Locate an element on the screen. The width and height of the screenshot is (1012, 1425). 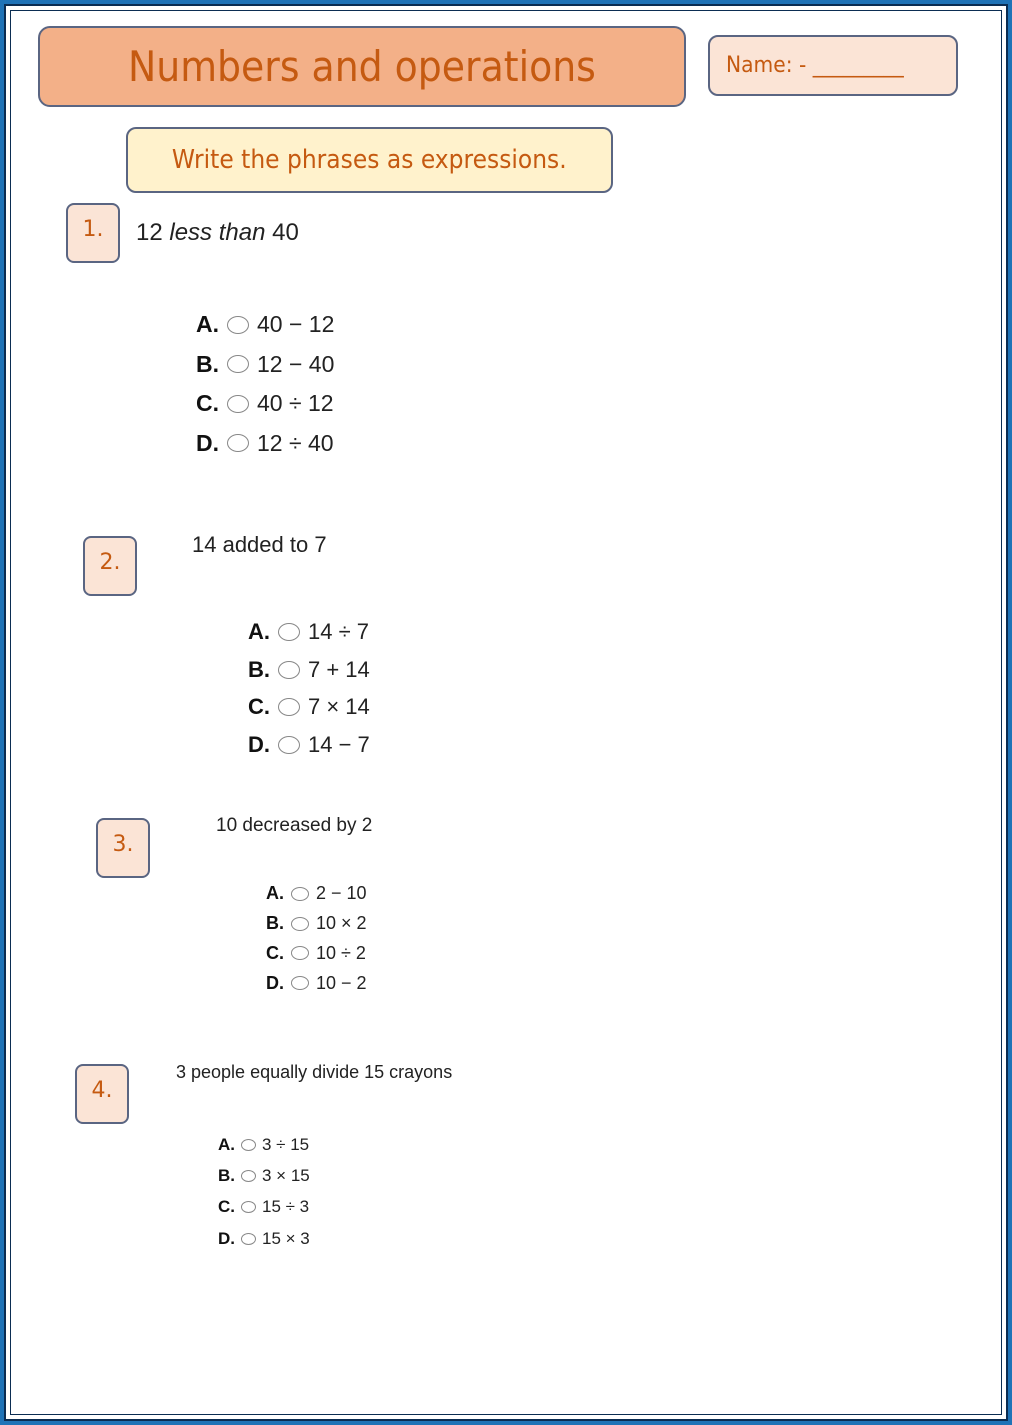
title-banner: Numbers and operations is located at coordinates (362, 66).